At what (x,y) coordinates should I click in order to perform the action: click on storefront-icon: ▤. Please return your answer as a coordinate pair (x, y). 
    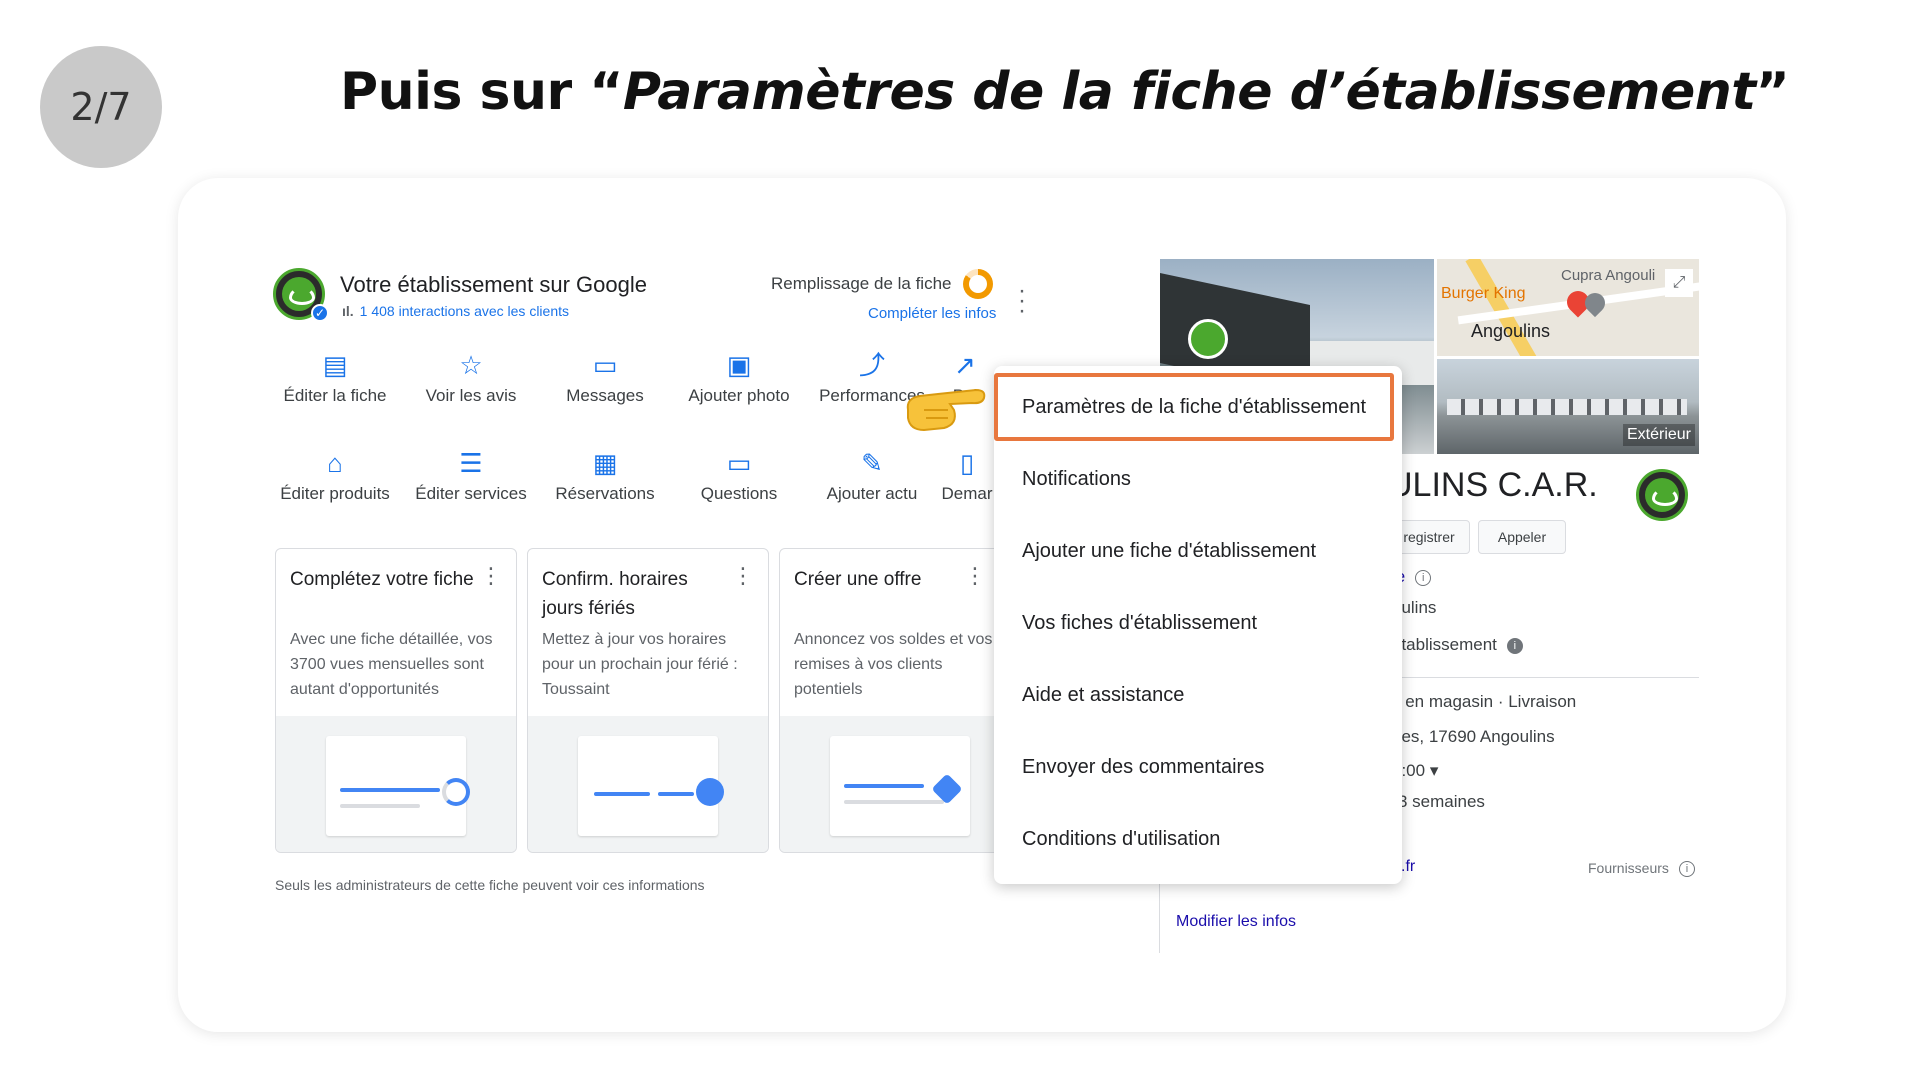
    Looking at the image, I should click on (335, 365).